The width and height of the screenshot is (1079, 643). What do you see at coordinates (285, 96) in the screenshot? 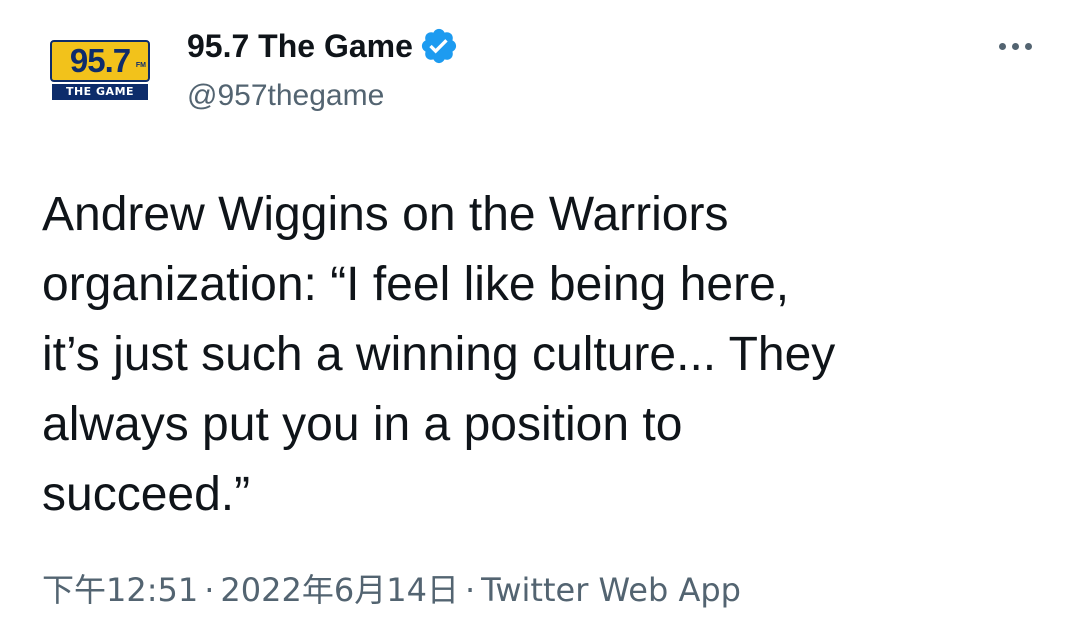
I see `author-handle: @957thegame` at bounding box center [285, 96].